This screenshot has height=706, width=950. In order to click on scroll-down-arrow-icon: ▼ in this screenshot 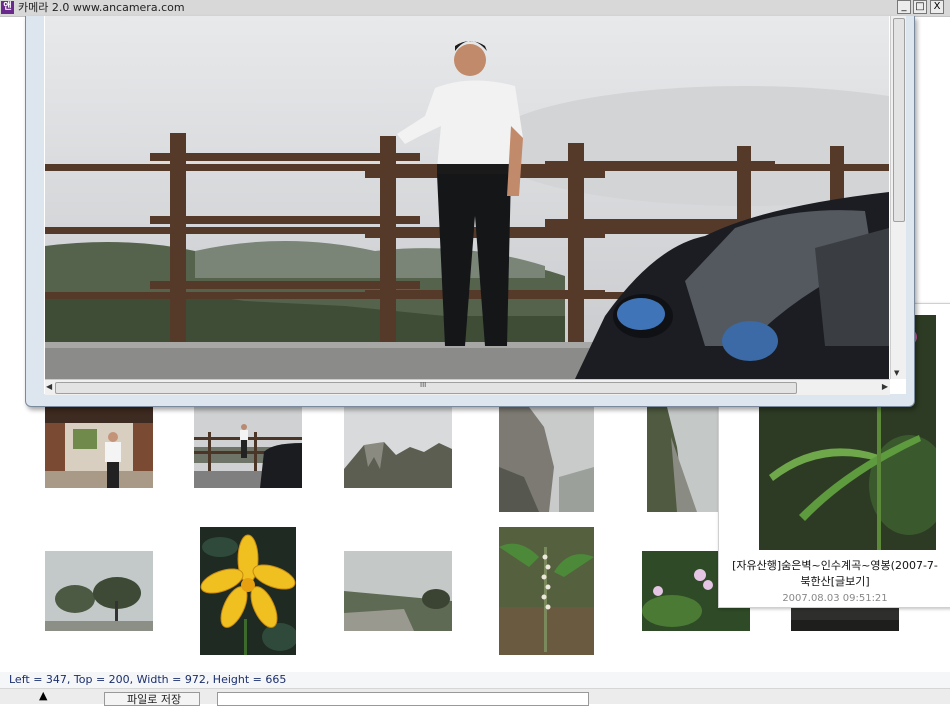, I will do `click(896, 373)`.